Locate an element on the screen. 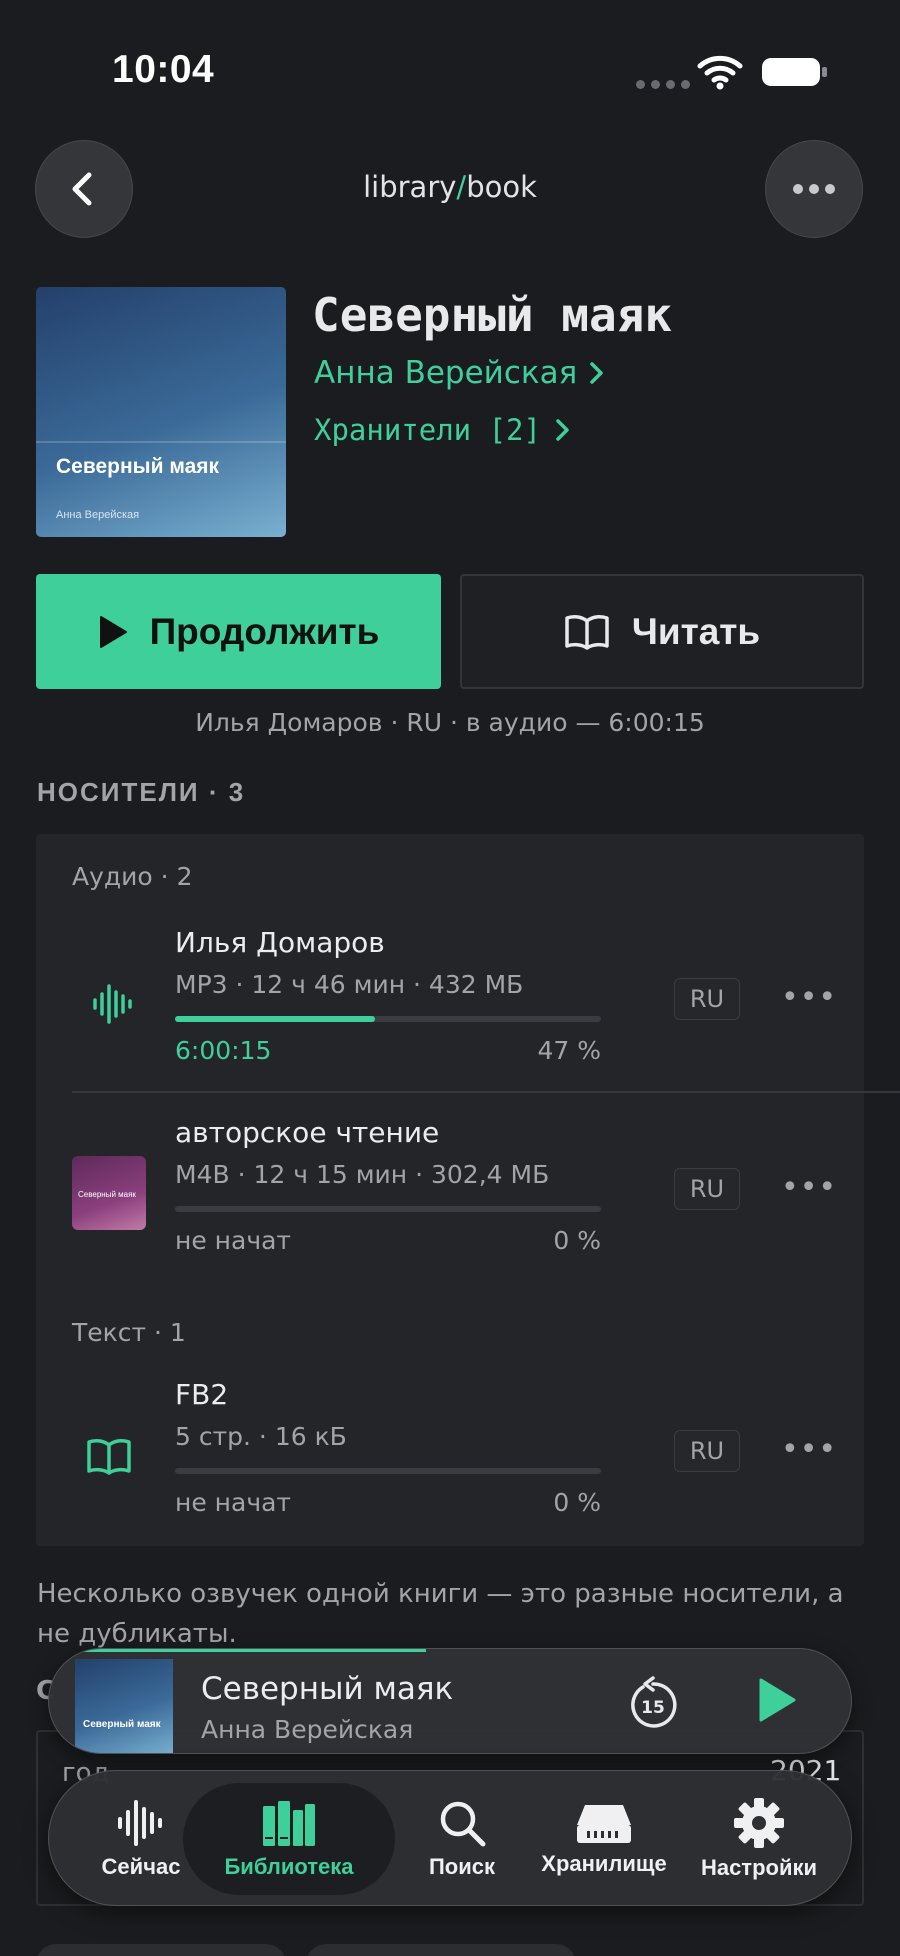  tab-storage: Хранилище is located at coordinates (604, 1839).